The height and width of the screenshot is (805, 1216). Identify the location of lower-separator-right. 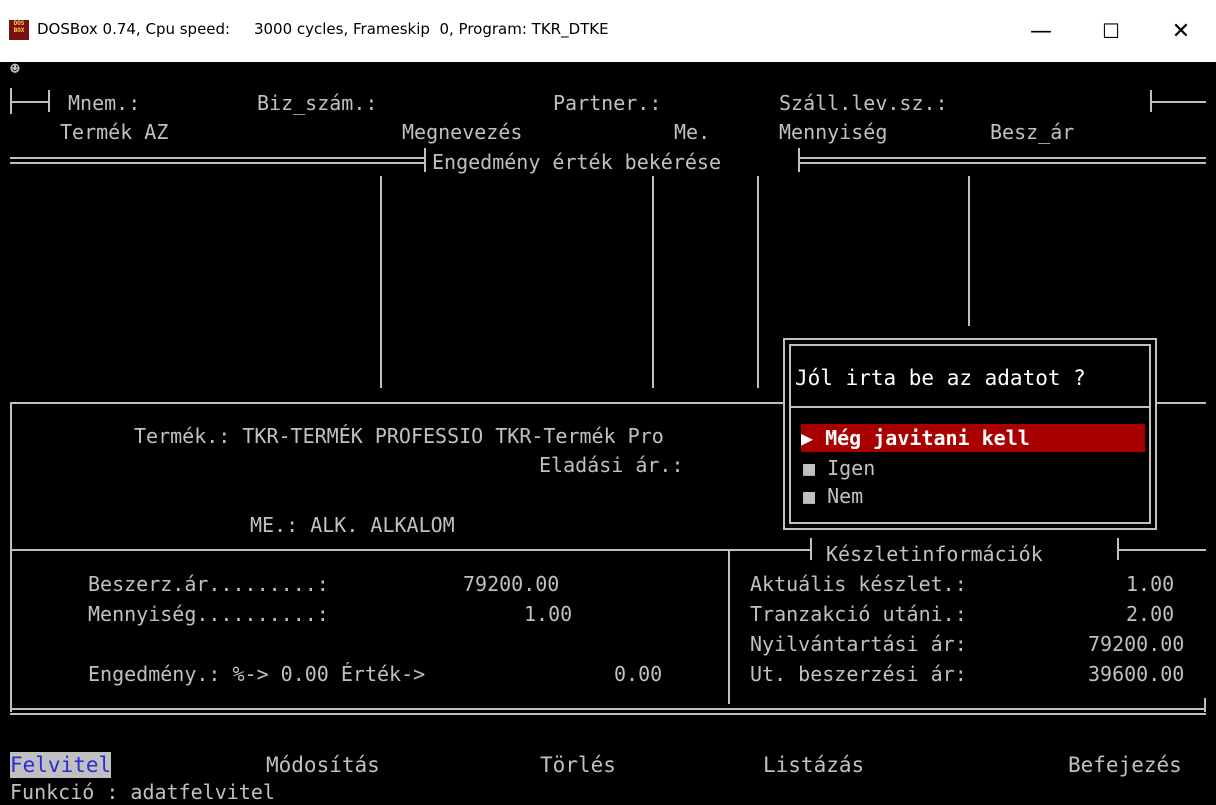
(1161, 550).